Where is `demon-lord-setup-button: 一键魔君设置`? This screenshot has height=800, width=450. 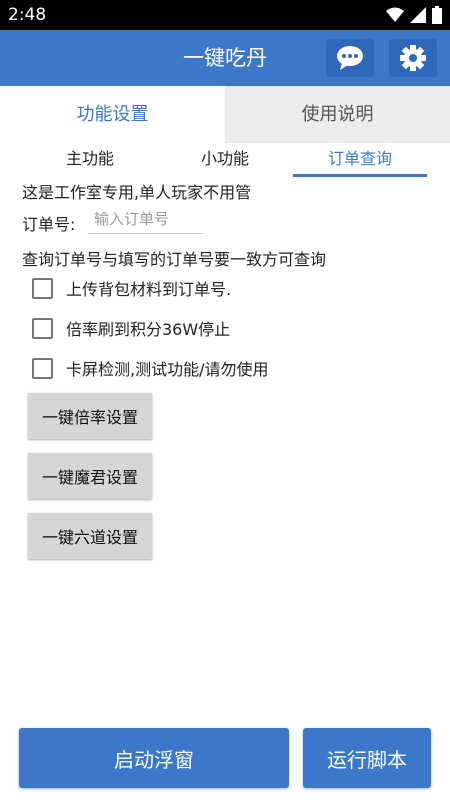 demon-lord-setup-button: 一键魔君设置 is located at coordinates (90, 476).